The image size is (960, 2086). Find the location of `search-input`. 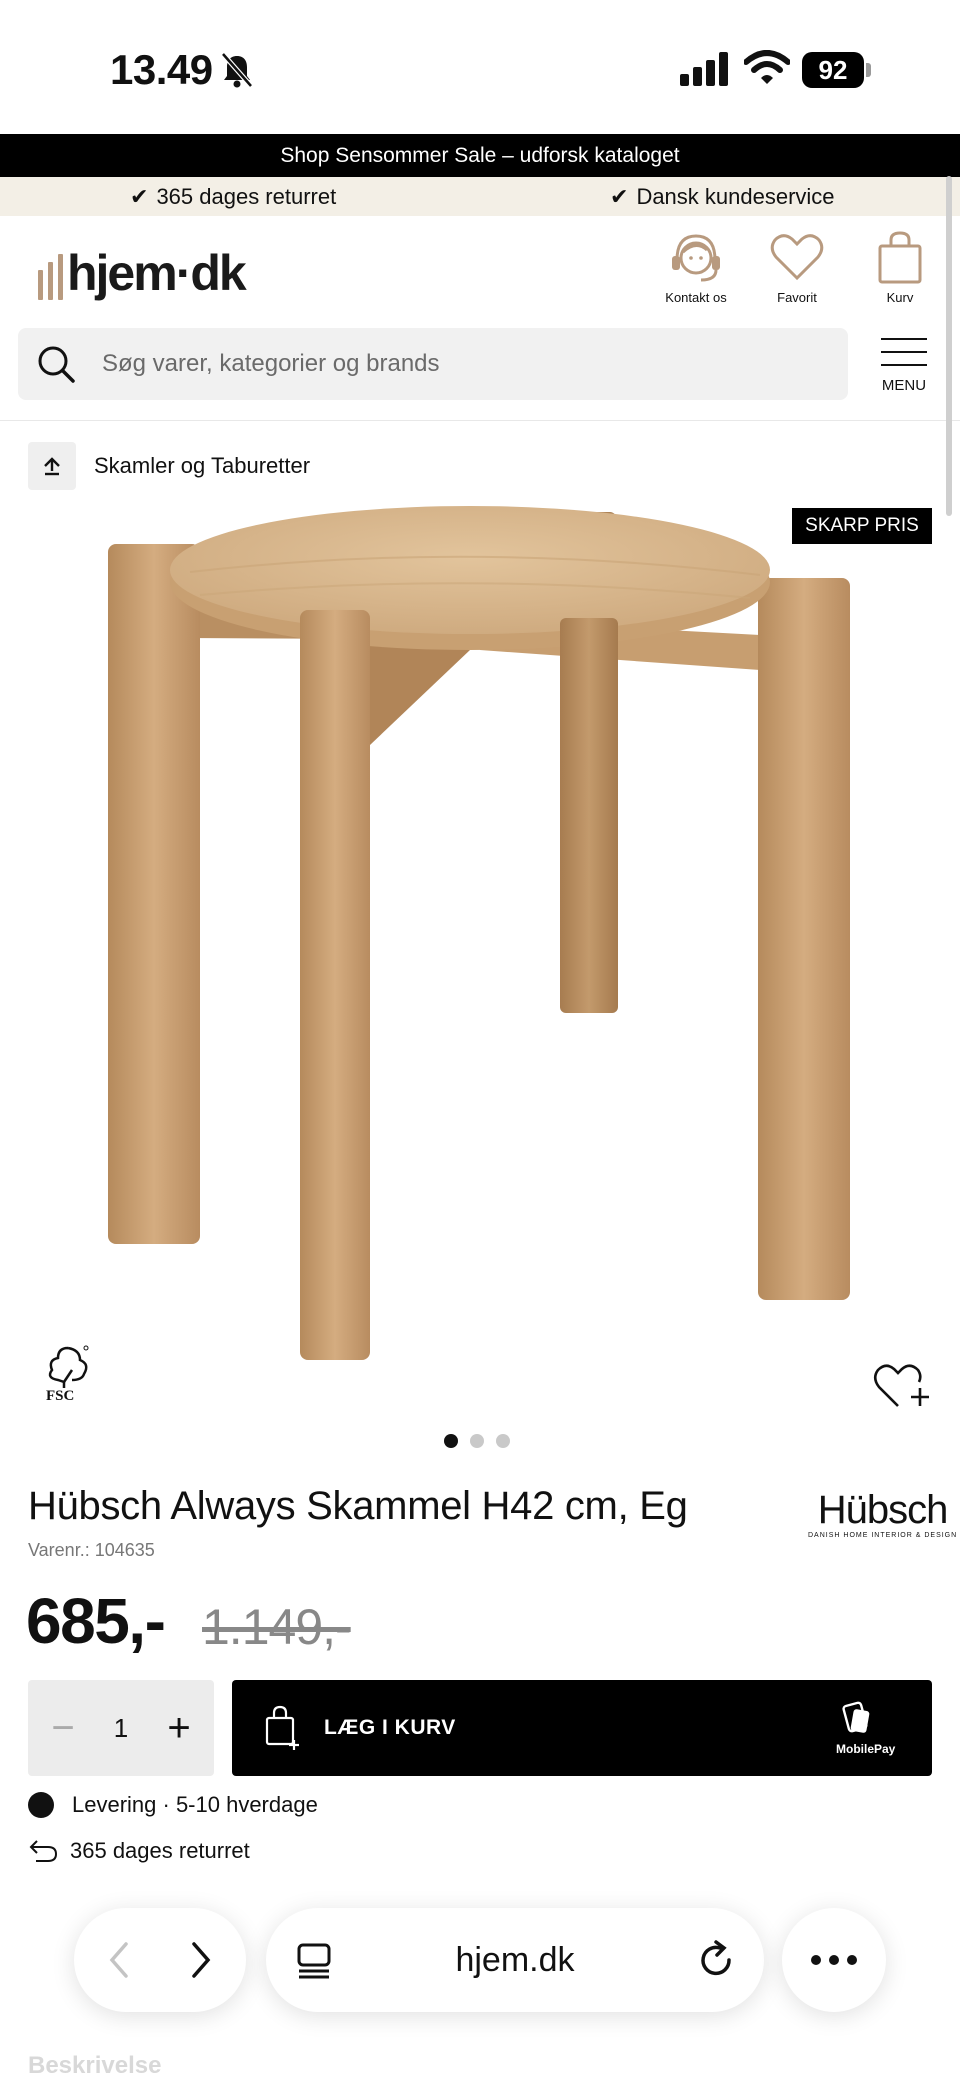

search-input is located at coordinates (462, 364).